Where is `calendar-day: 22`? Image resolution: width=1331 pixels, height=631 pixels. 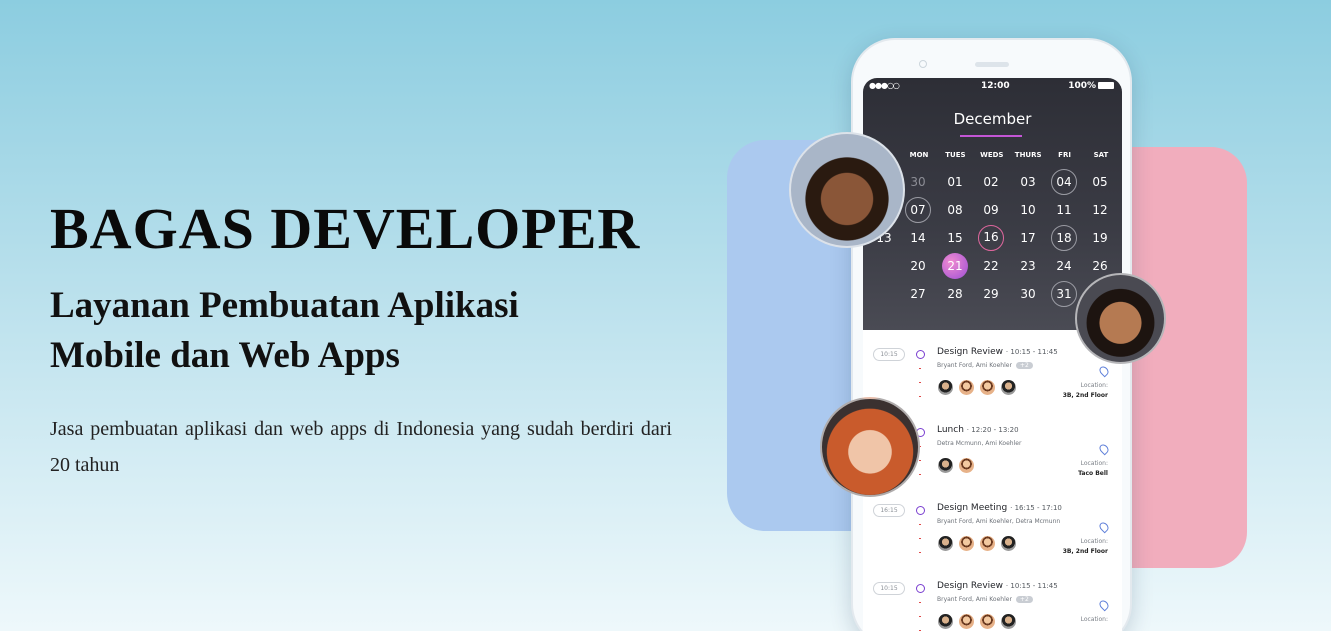
calendar-day: 22 is located at coordinates (991, 266).